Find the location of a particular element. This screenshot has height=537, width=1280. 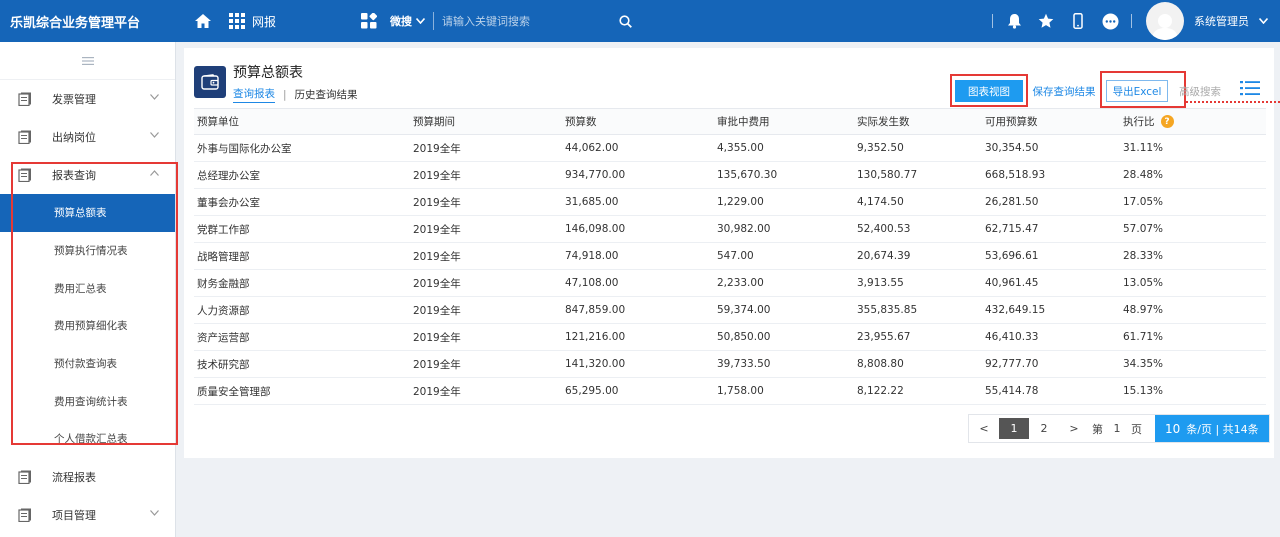

bell-icon is located at coordinates (1014, 21).